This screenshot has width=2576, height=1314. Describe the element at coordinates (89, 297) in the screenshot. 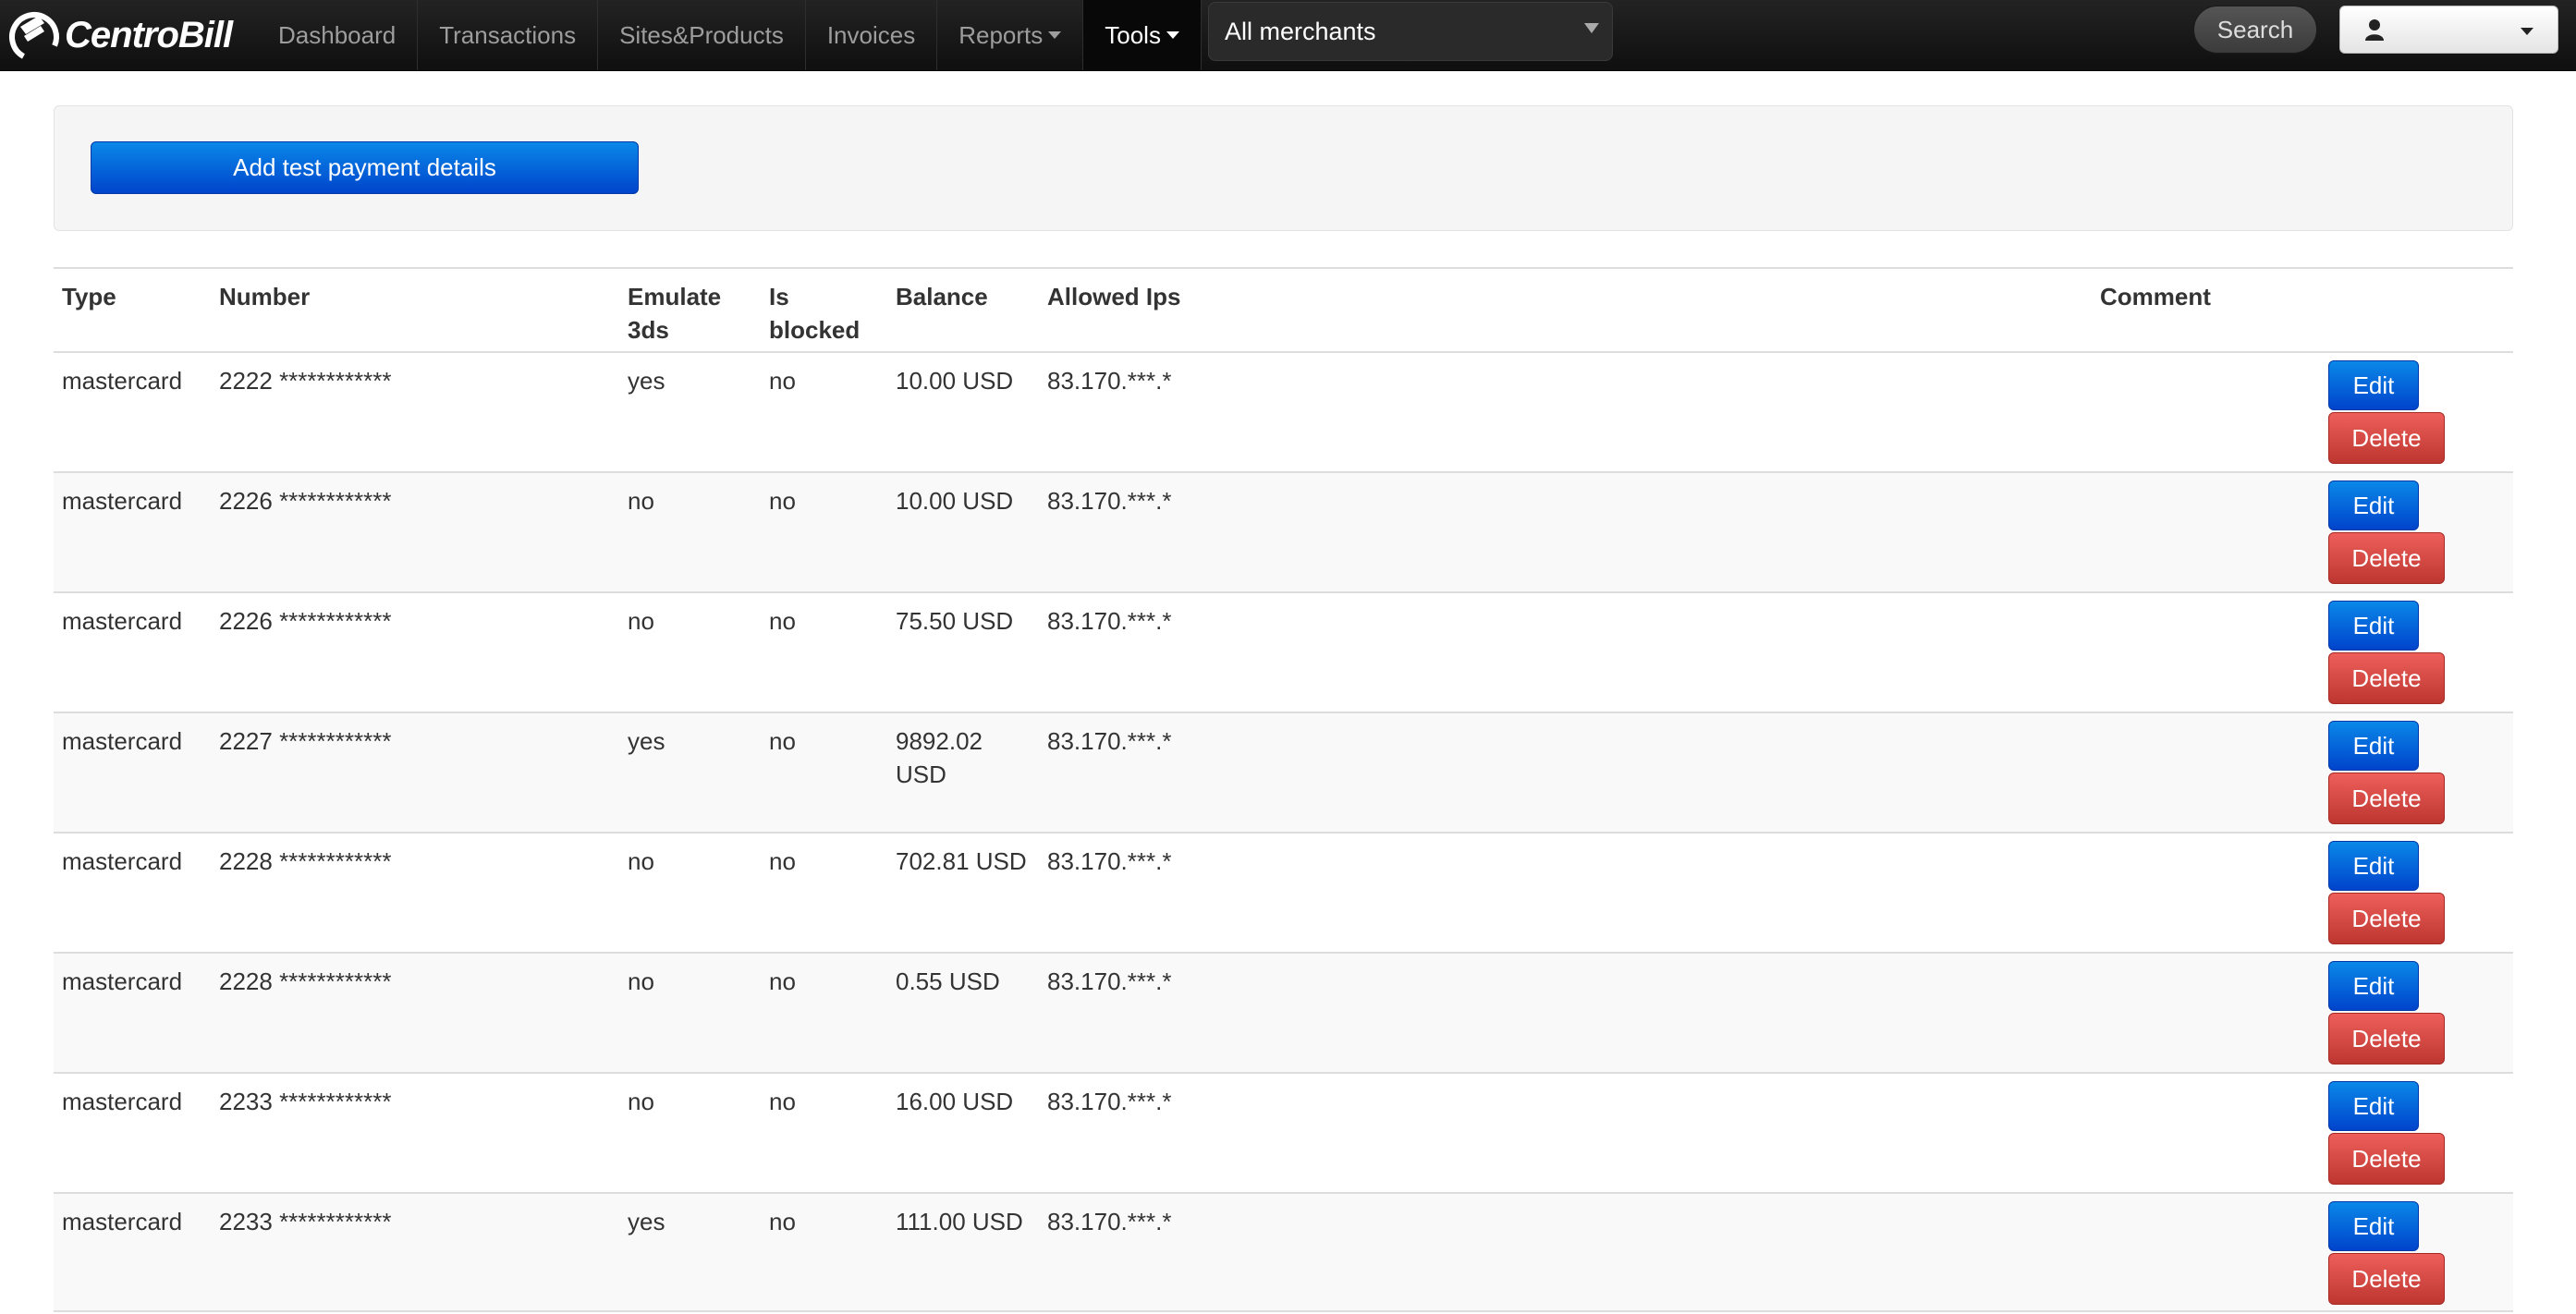

I see `header-type: Type` at that location.